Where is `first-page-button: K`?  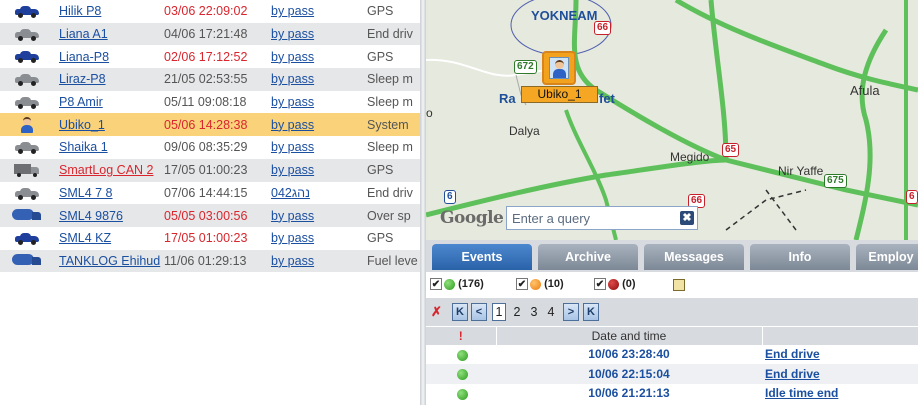
first-page-button: K is located at coordinates (460, 312).